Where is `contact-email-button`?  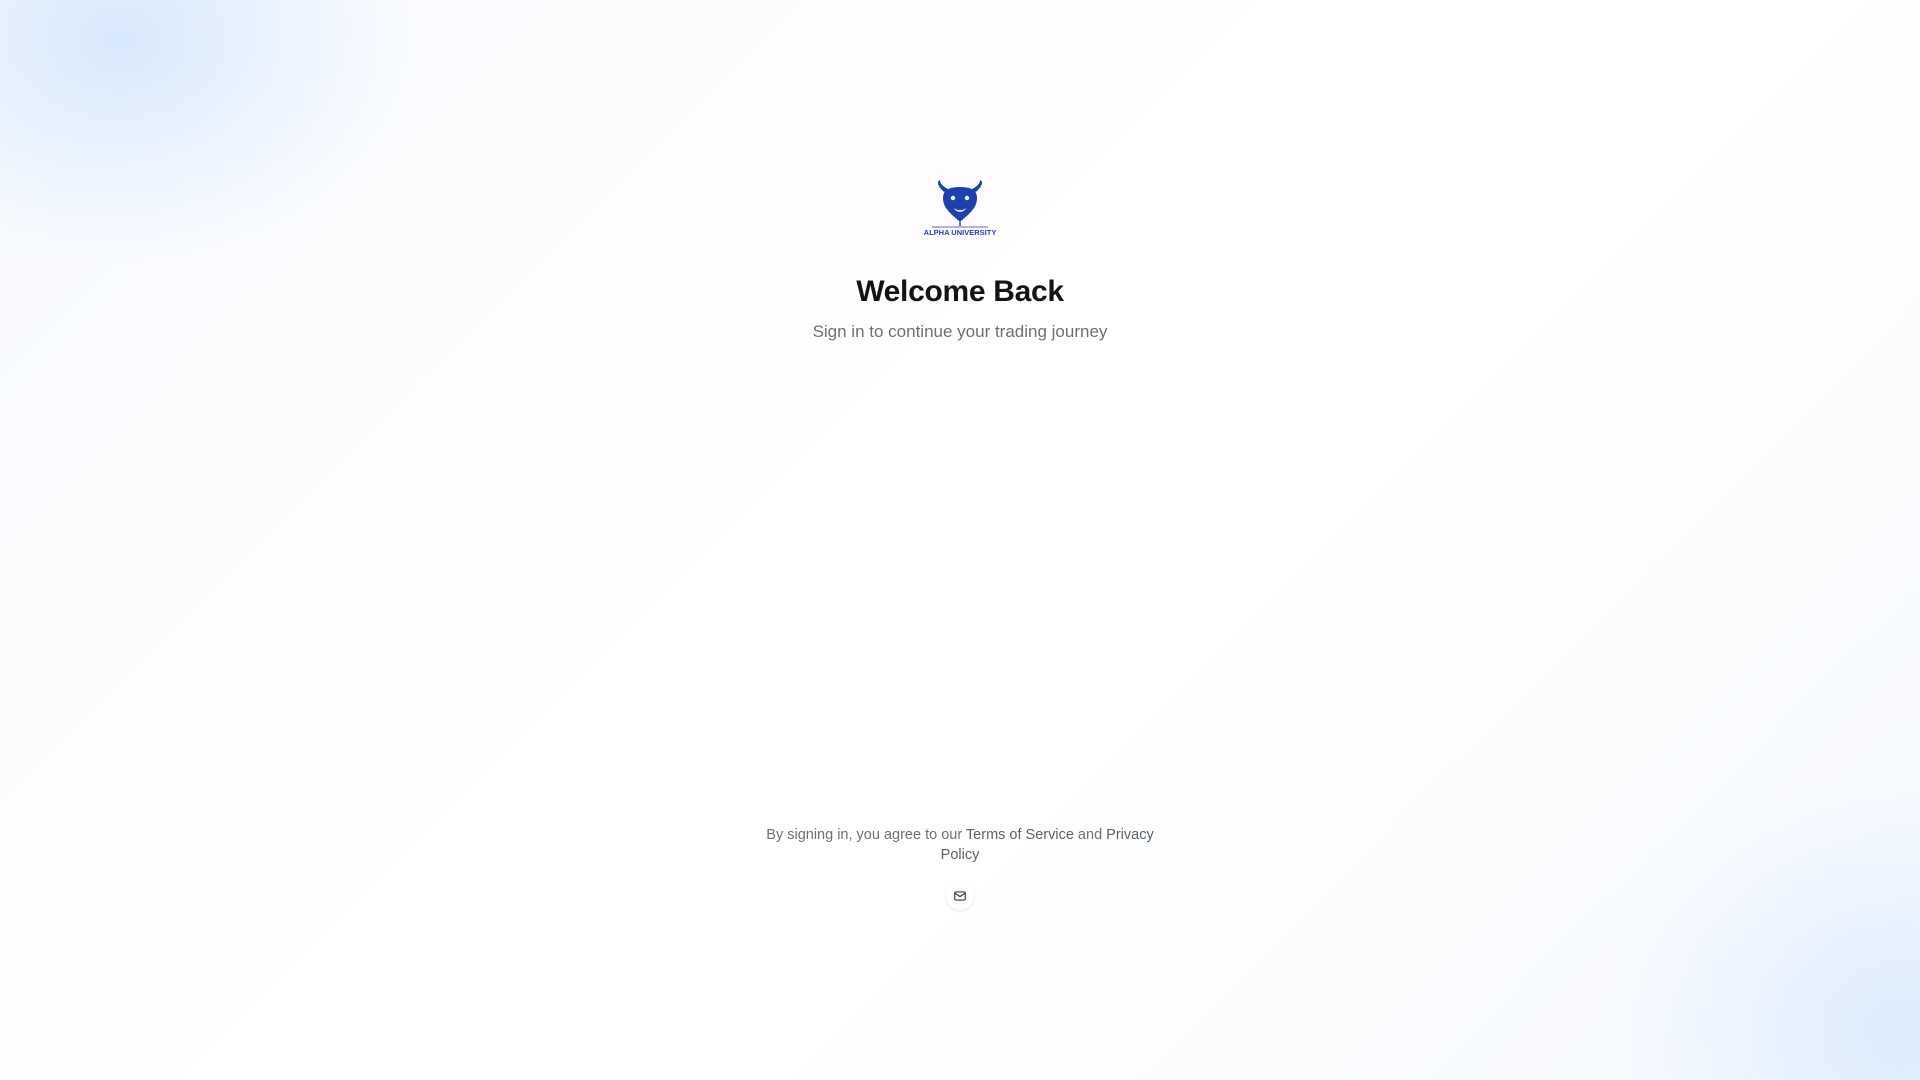 contact-email-button is located at coordinates (960, 896).